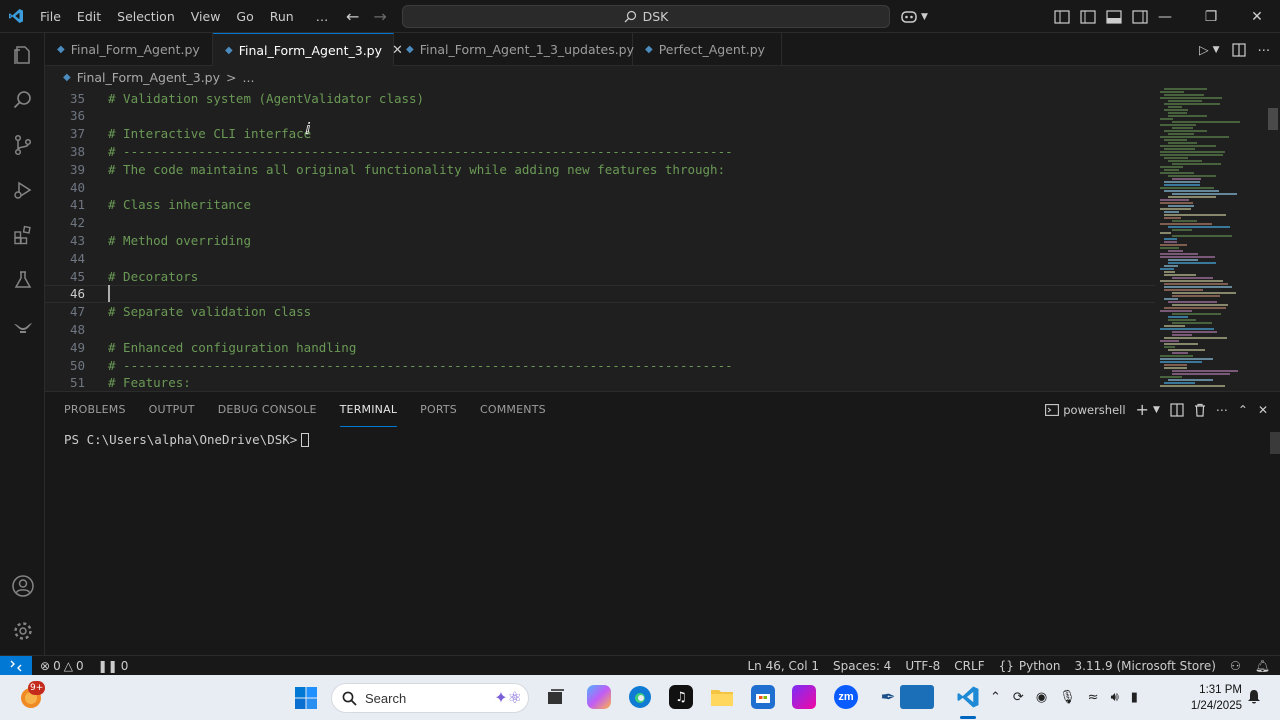 The image size is (1280, 720). I want to click on language-mode: {} Python, so click(1030, 666).